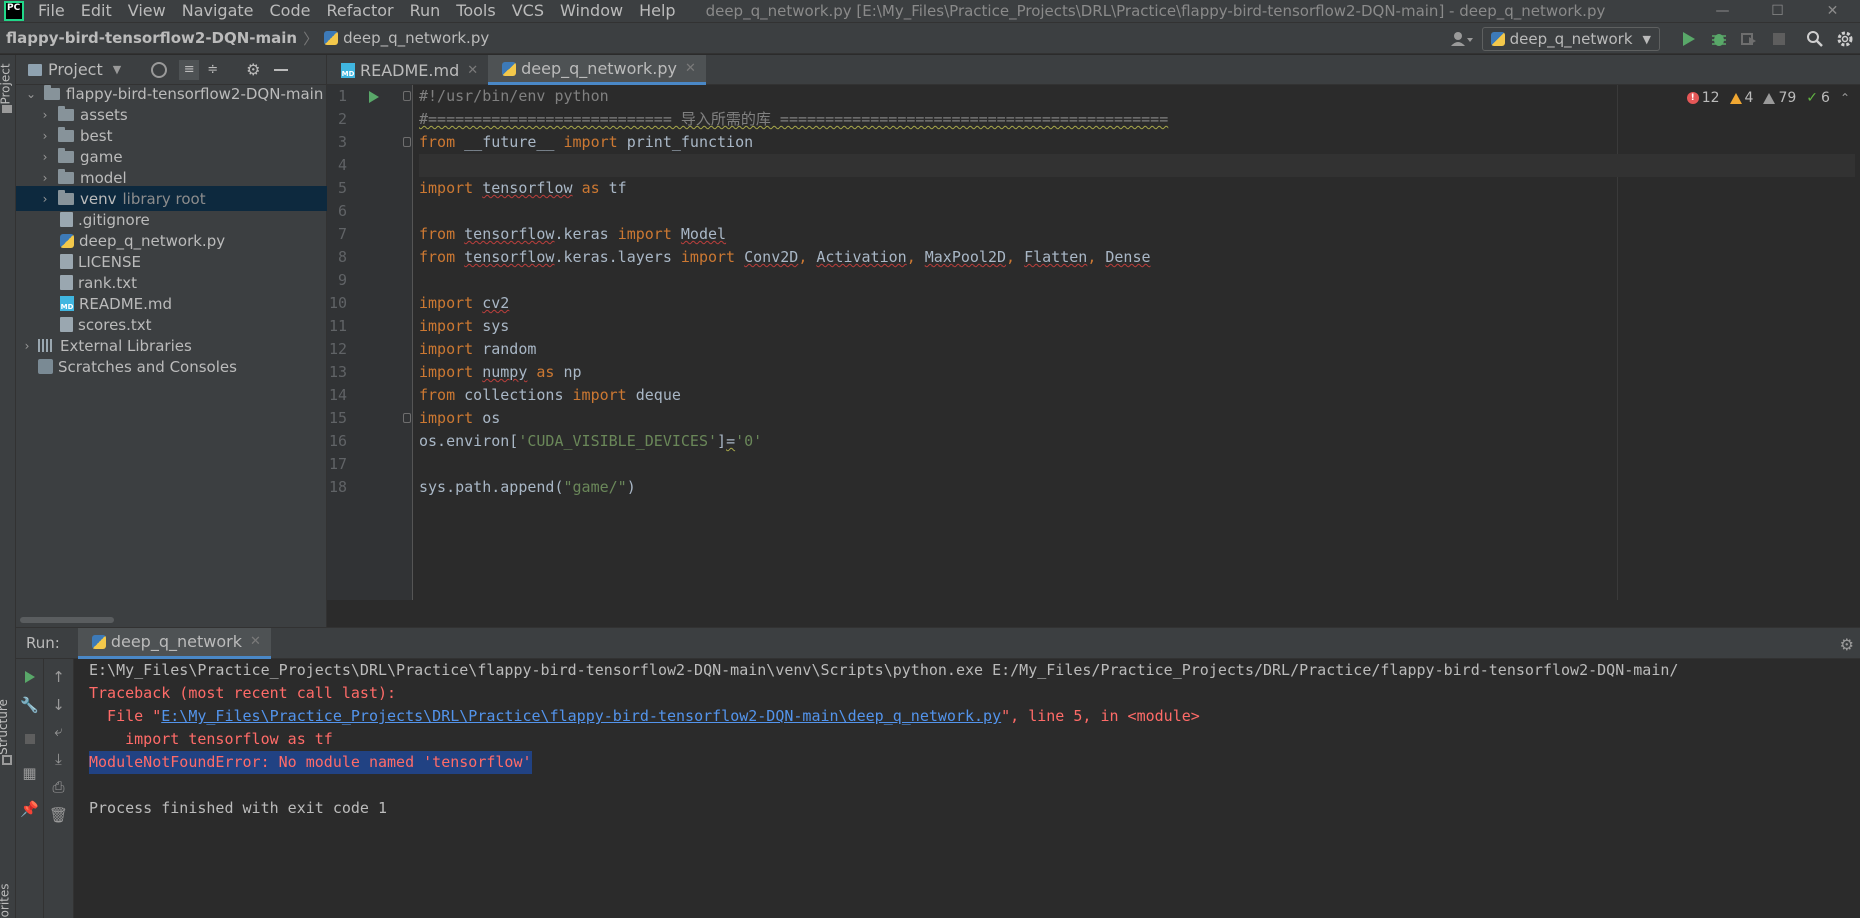  I want to click on menu-refactor: Refactor, so click(359, 11).